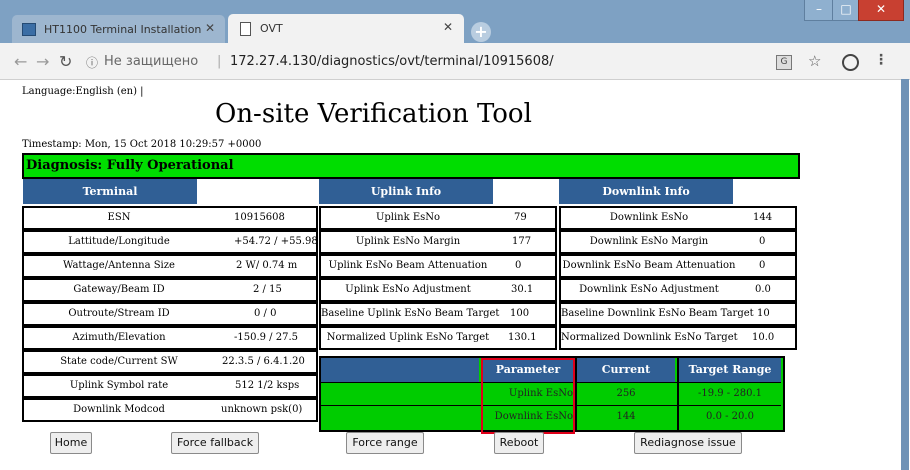 The height and width of the screenshot is (470, 910). I want to click on row-value: 512 1/2 ksps, so click(267, 385).